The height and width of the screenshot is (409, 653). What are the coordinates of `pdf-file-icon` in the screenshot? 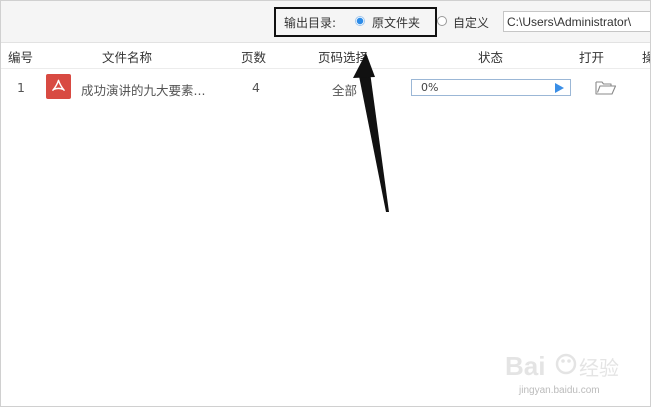 It's located at (58, 86).